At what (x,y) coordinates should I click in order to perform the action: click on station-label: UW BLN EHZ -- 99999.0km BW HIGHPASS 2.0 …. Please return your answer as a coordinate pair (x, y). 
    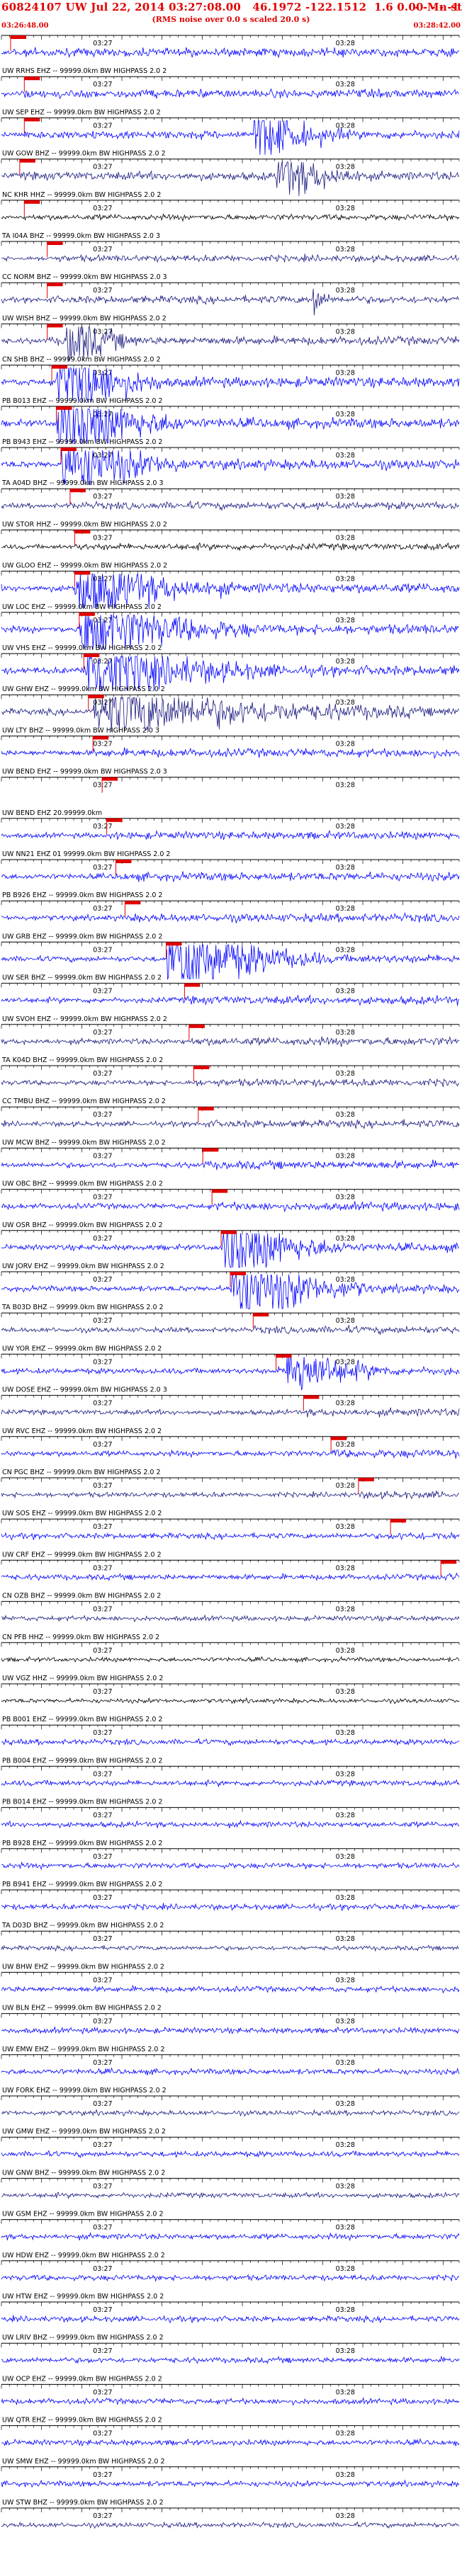
    Looking at the image, I should click on (82, 2008).